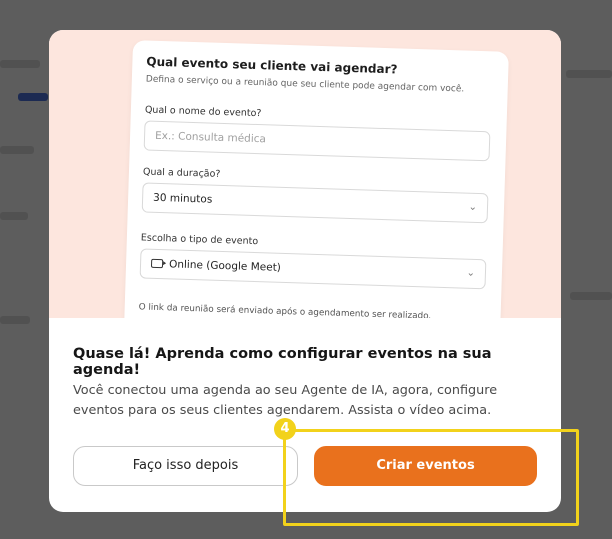 This screenshot has height=539, width=612. What do you see at coordinates (313, 269) in the screenshot?
I see `event-type-select-preview: Online (Google Meet) ⌄` at bounding box center [313, 269].